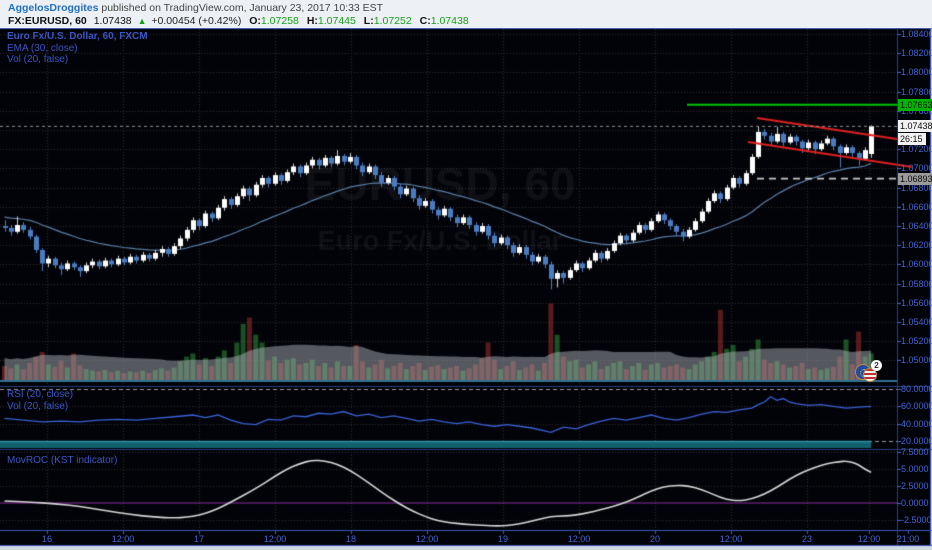 The image size is (932, 550). Describe the element at coordinates (279, 21) in the screenshot. I see `open-value: 1.07258` at that location.